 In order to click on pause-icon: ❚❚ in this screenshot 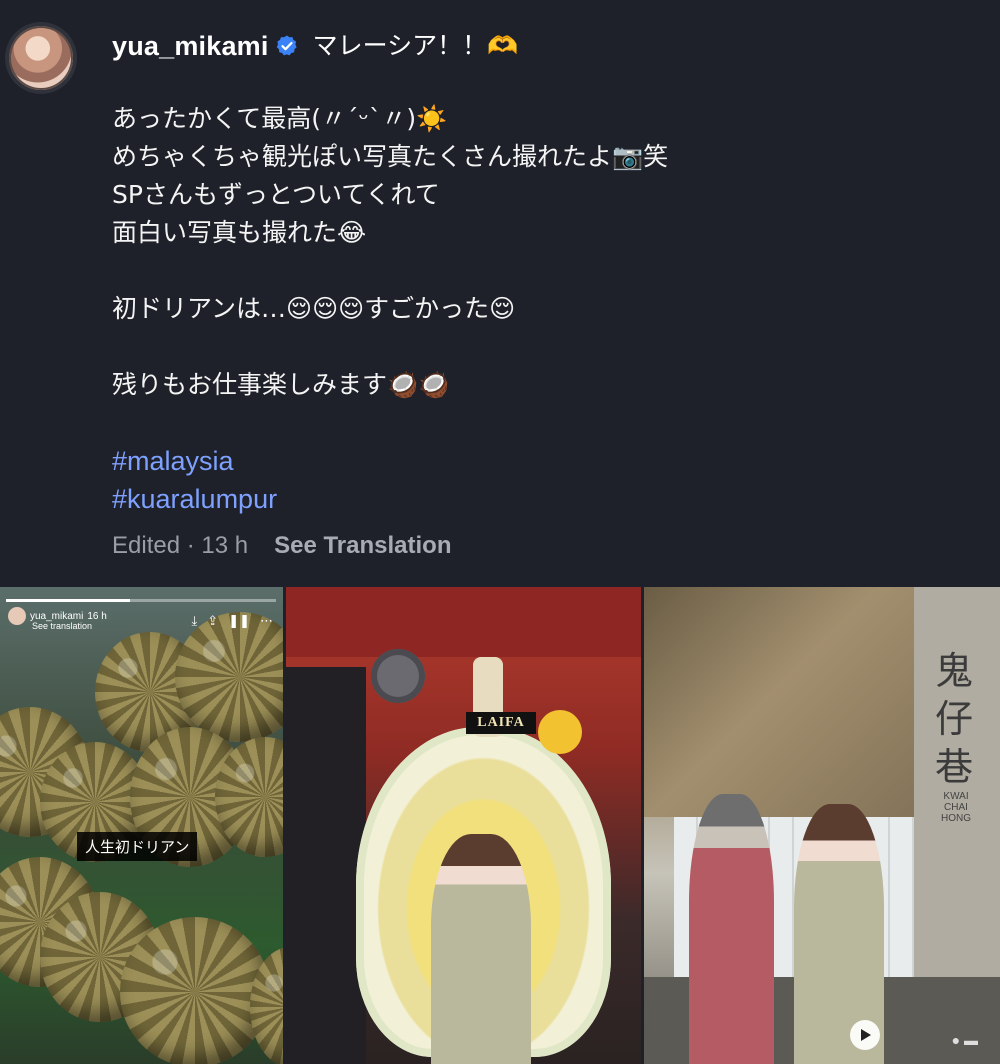, I will do `click(239, 620)`.